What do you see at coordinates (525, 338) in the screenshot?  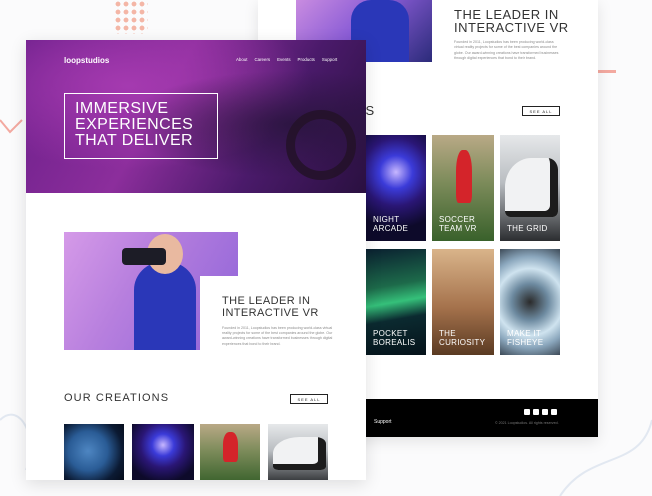 I see `creation-card-caption: MAKE IT FISHEYE` at bounding box center [525, 338].